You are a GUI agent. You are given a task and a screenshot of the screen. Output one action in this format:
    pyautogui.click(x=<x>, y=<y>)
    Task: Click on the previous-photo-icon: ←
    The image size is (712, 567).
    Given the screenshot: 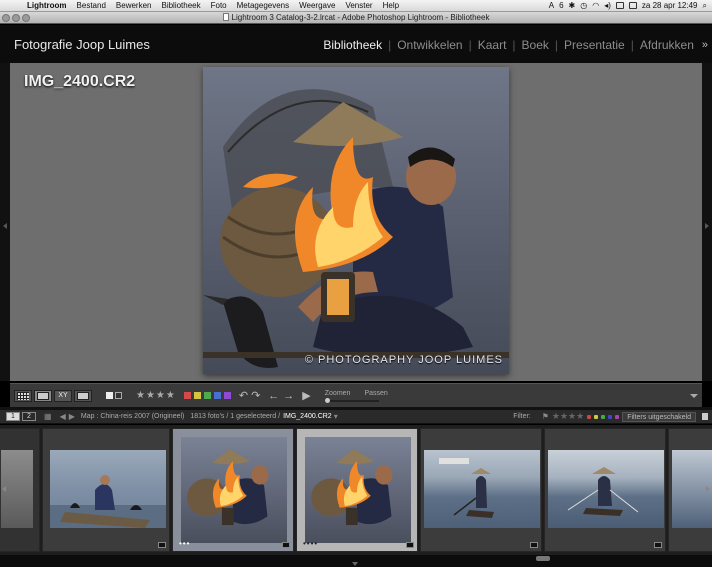 What is the action you would take?
    pyautogui.click(x=273, y=396)
    